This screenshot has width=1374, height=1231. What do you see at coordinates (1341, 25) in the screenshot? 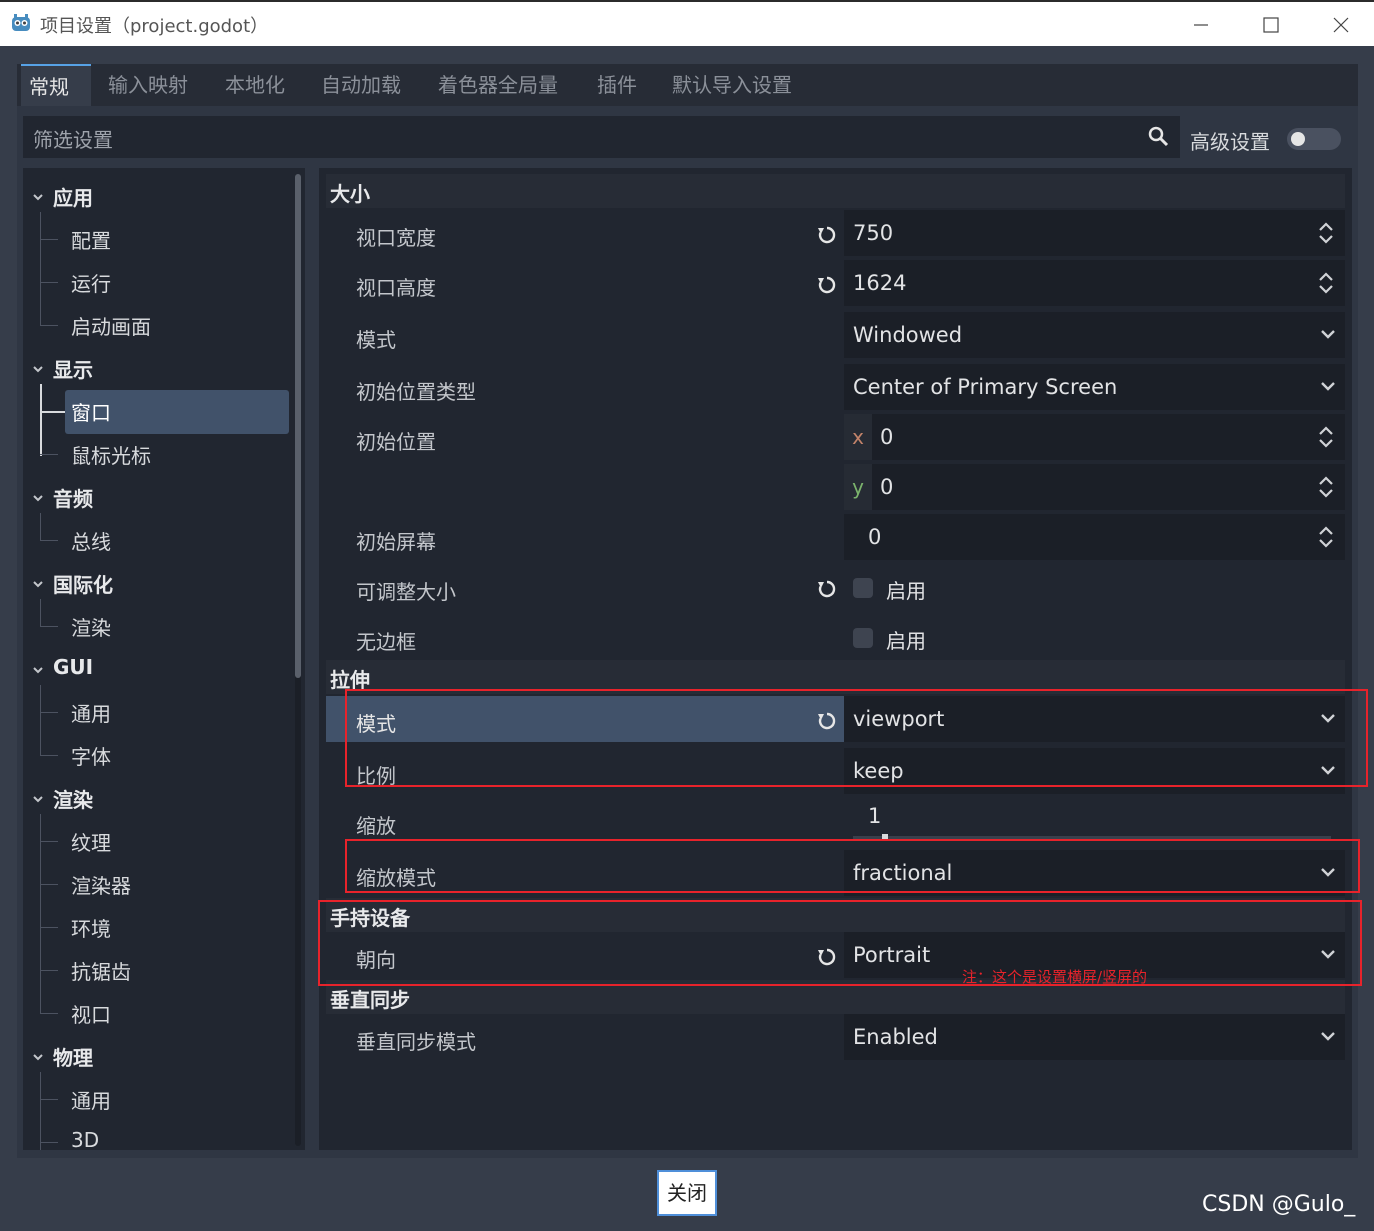
I see `close-icon` at bounding box center [1341, 25].